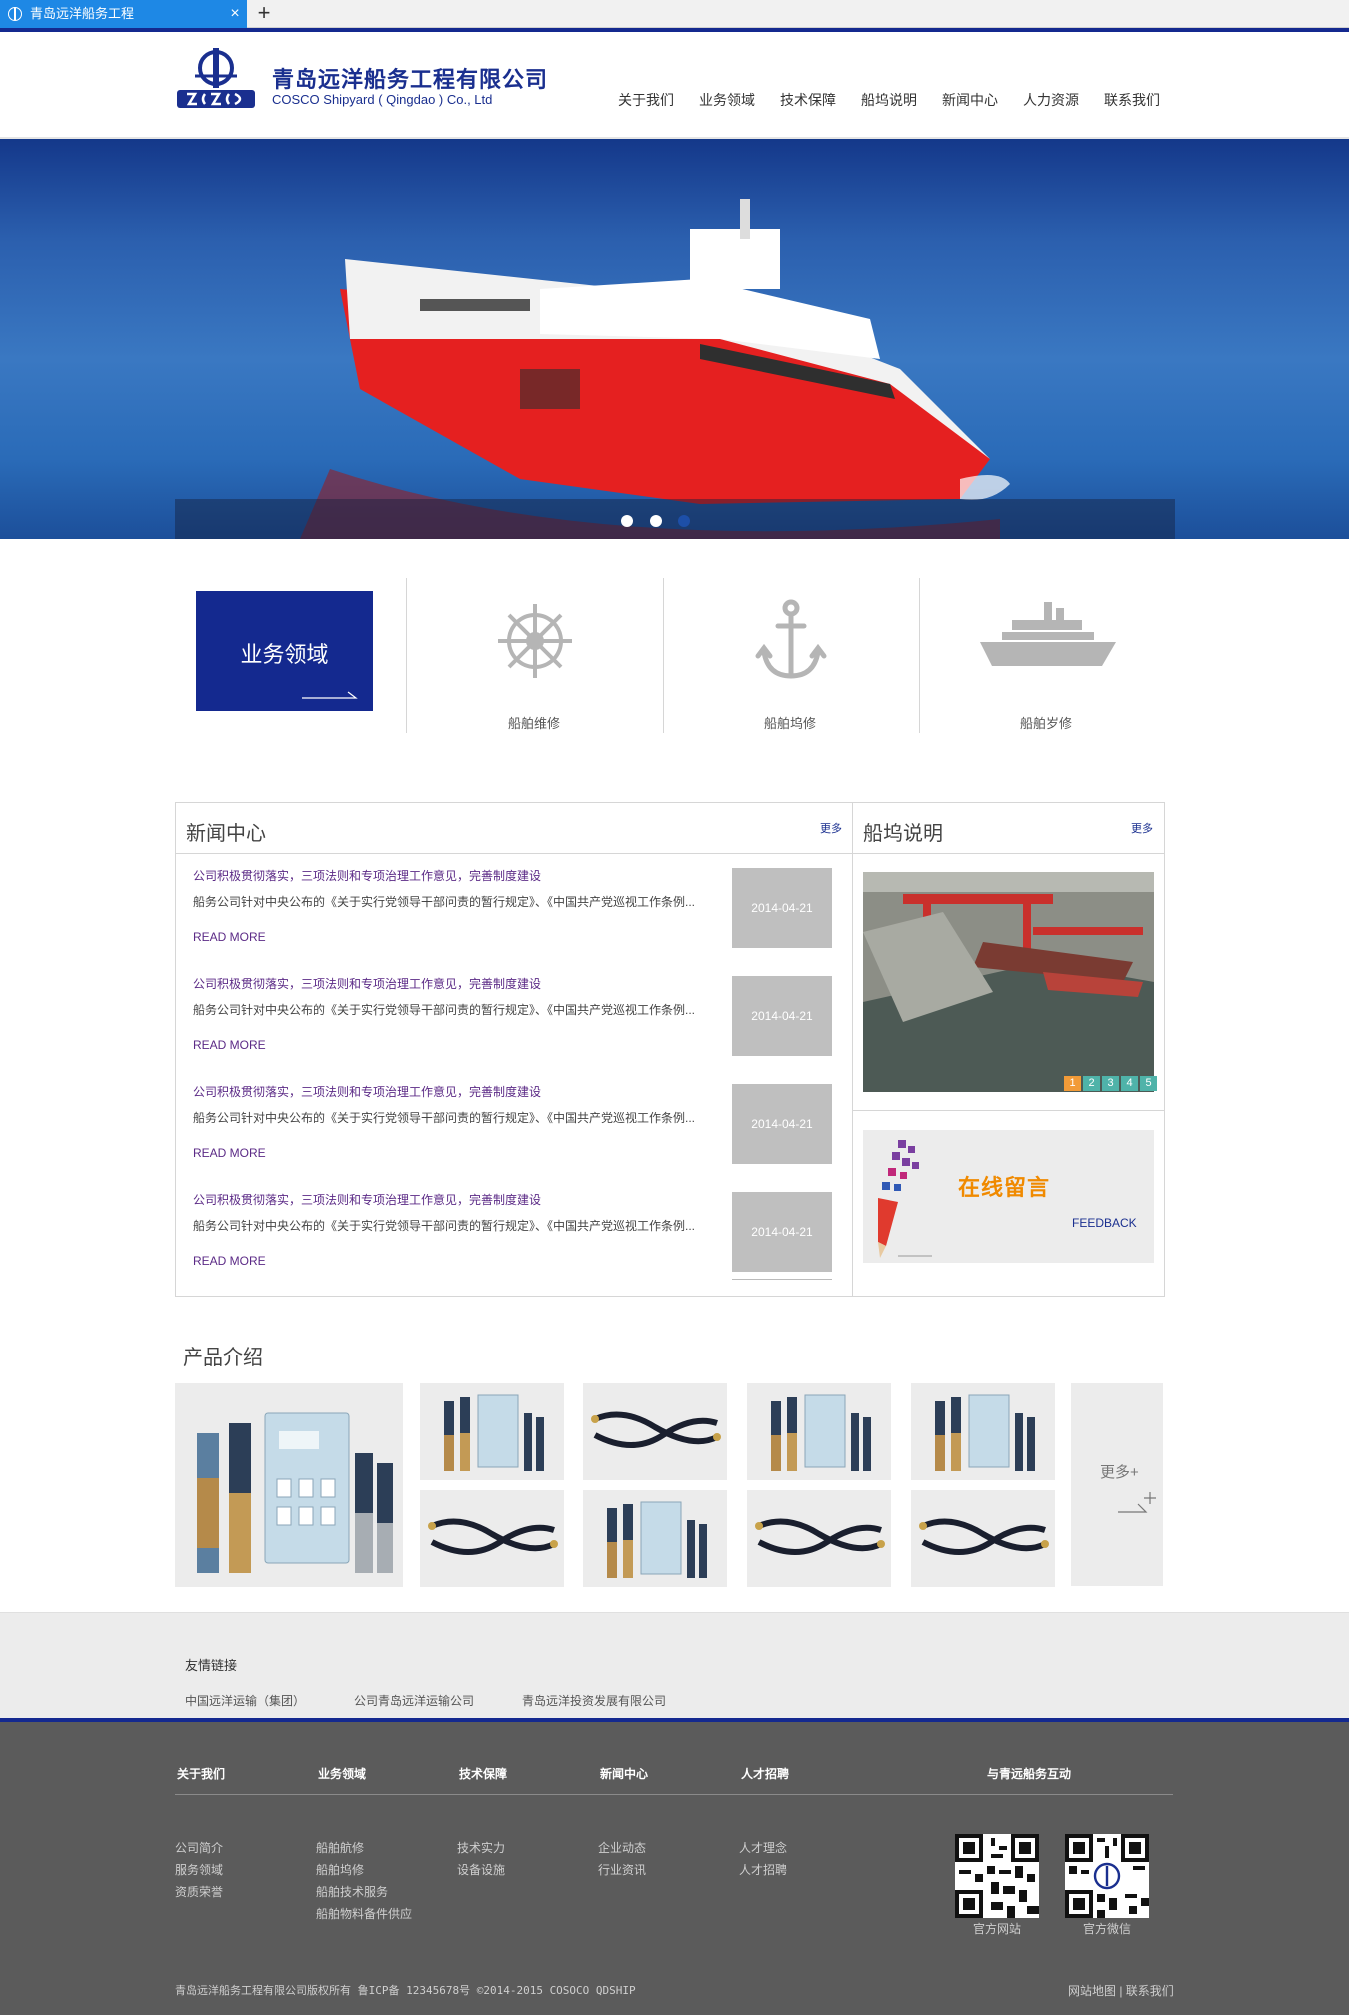 The image size is (1349, 2015). What do you see at coordinates (808, 102) in the screenshot?
I see `nav-tech: 技术保障` at bounding box center [808, 102].